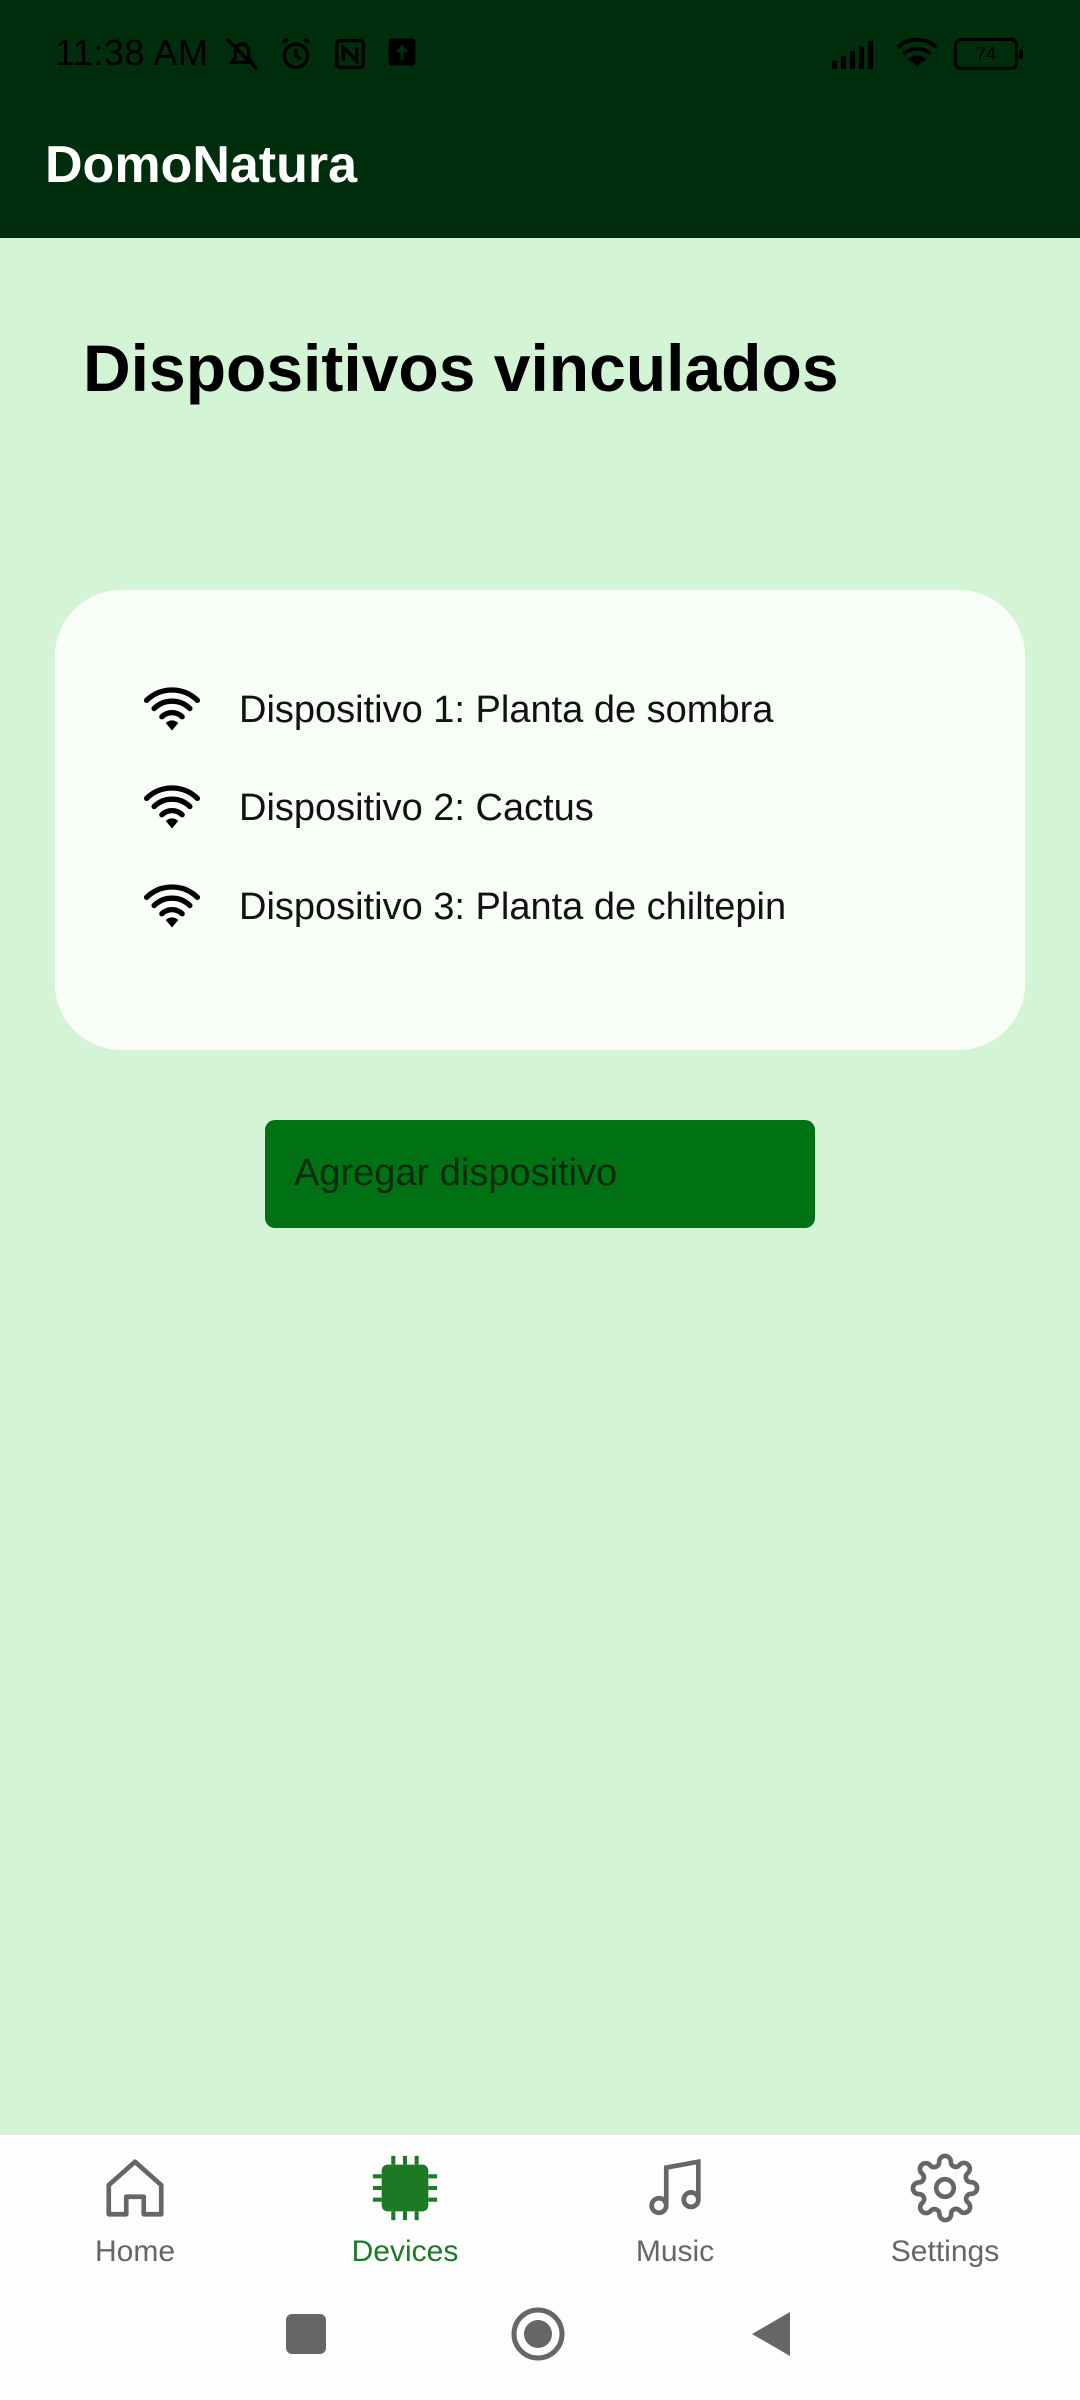  I want to click on muted-bell-icon, so click(242, 54).